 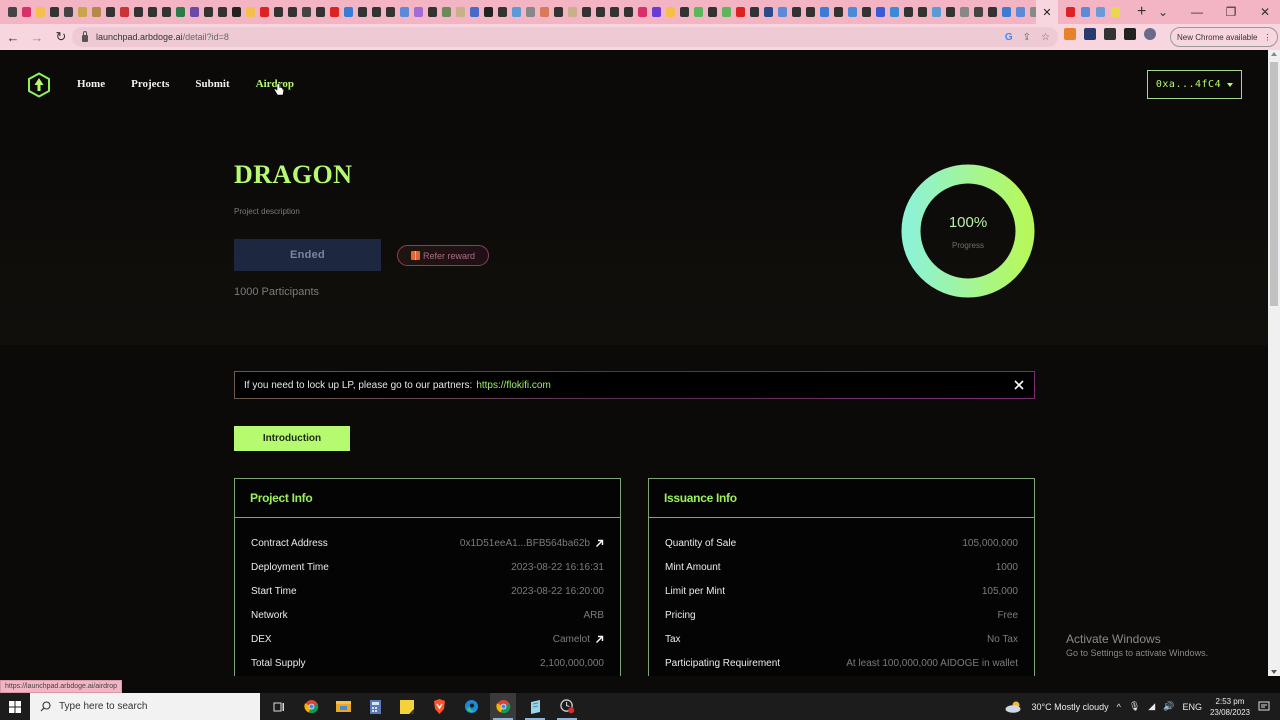 I want to click on weather-text: 30°C Mostly cloudy, so click(x=1069, y=707).